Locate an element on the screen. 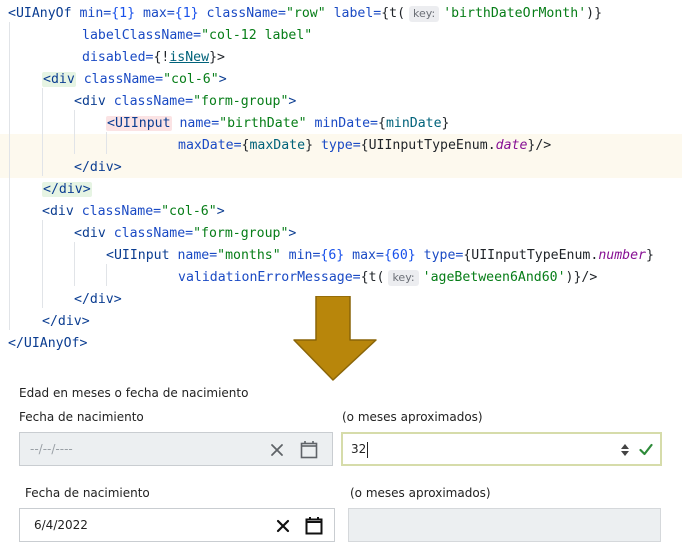 The width and height of the screenshot is (682, 555). check-icon is located at coordinates (646, 449).